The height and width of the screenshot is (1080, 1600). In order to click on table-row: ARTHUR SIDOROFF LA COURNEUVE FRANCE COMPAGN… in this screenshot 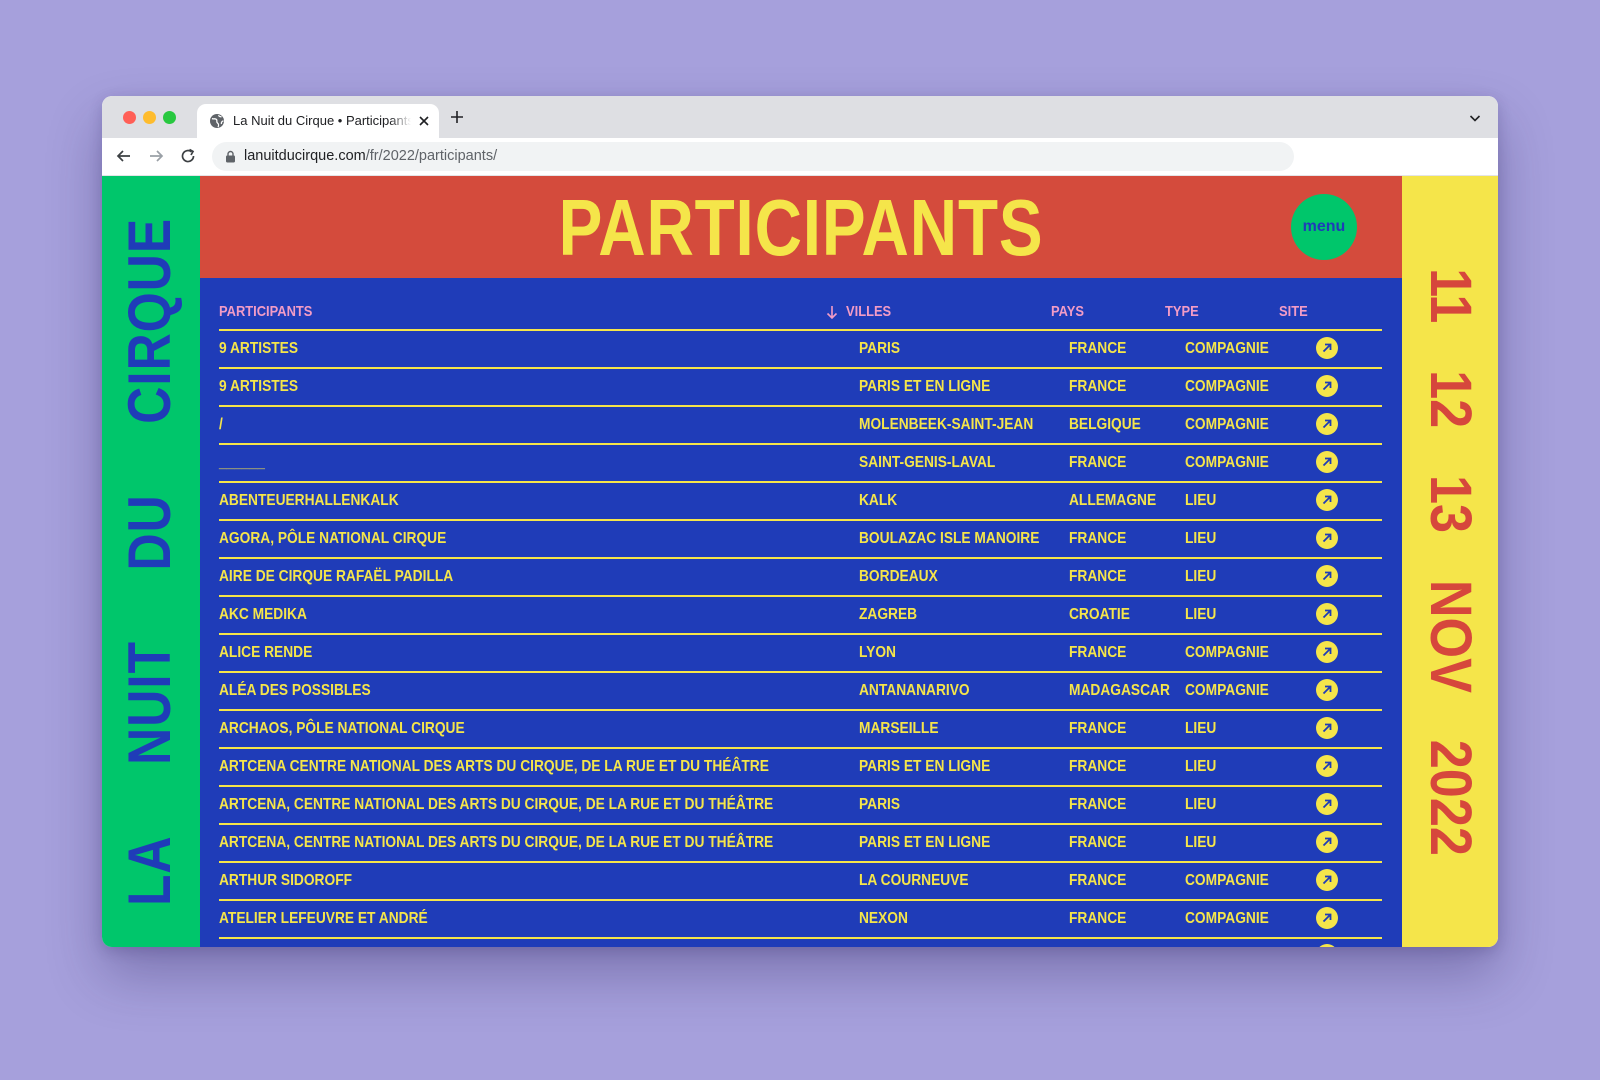, I will do `click(800, 882)`.